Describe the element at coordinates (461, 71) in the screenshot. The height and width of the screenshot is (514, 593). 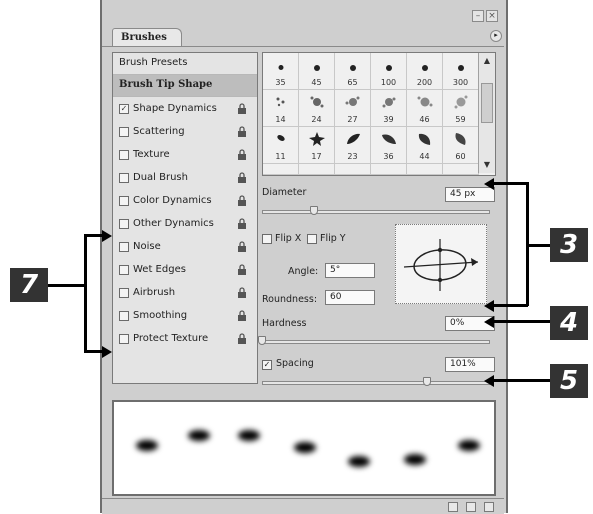
I see `brush-tip-cell: 300` at that location.